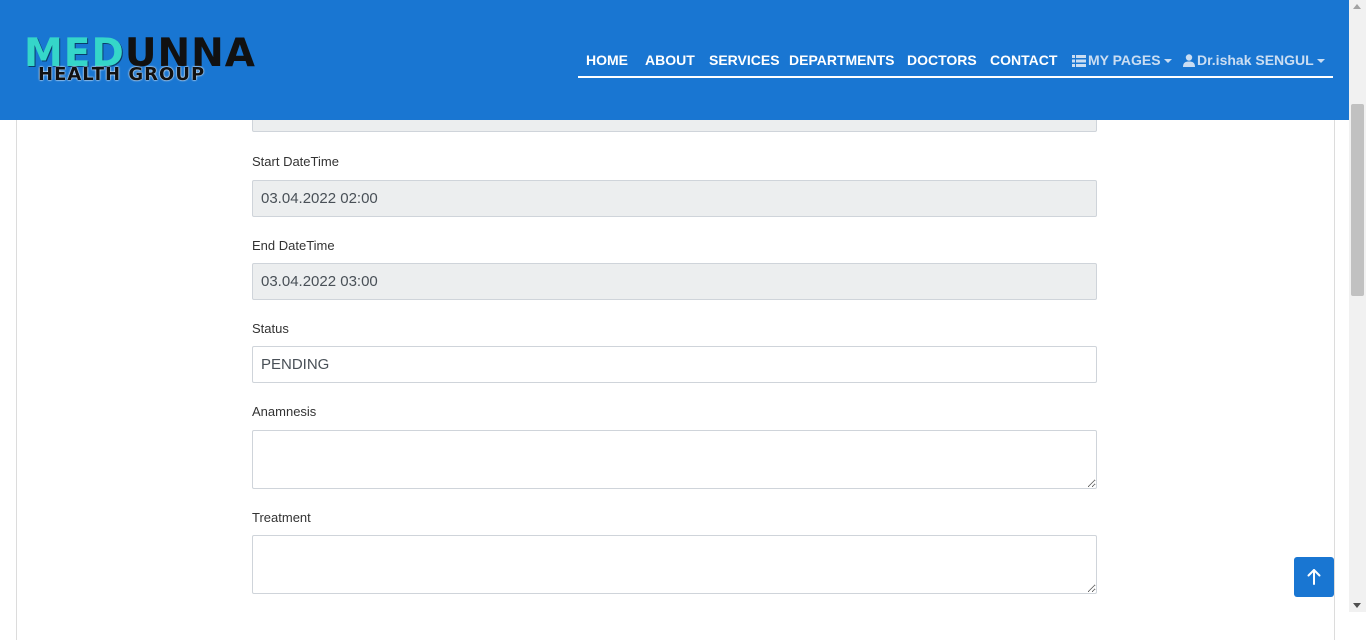 The width and height of the screenshot is (1366, 640). Describe the element at coordinates (674, 459) in the screenshot. I see `anamnesis-textarea` at that location.